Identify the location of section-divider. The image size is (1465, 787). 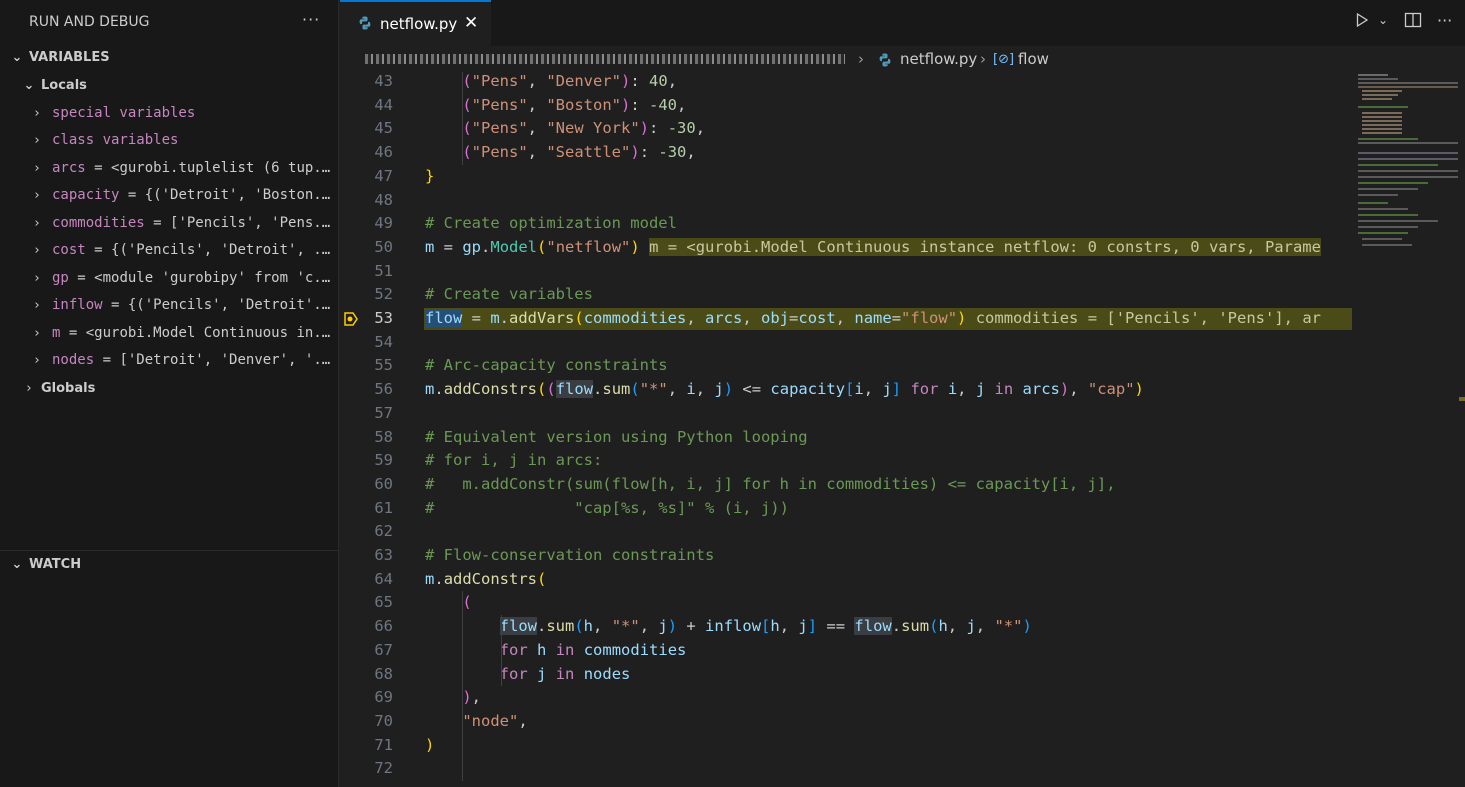
(169, 550).